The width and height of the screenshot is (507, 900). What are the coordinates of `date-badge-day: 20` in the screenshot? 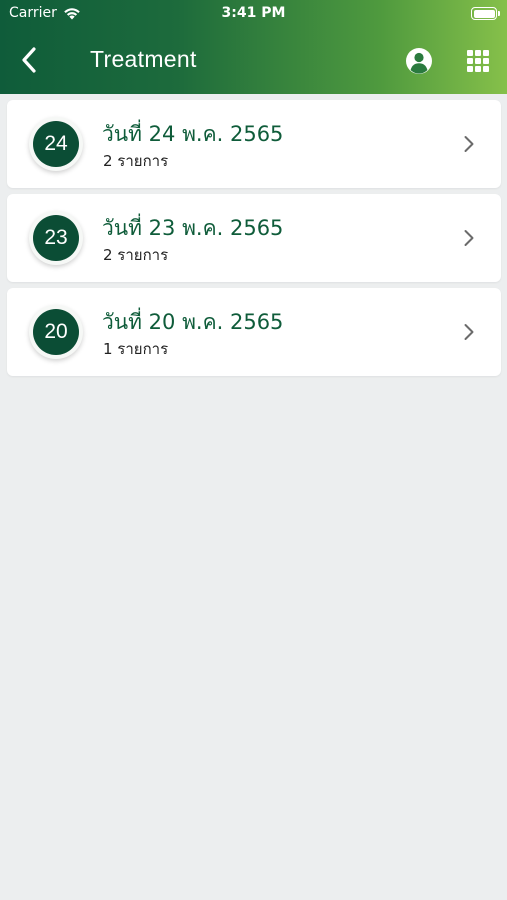 It's located at (56, 332).